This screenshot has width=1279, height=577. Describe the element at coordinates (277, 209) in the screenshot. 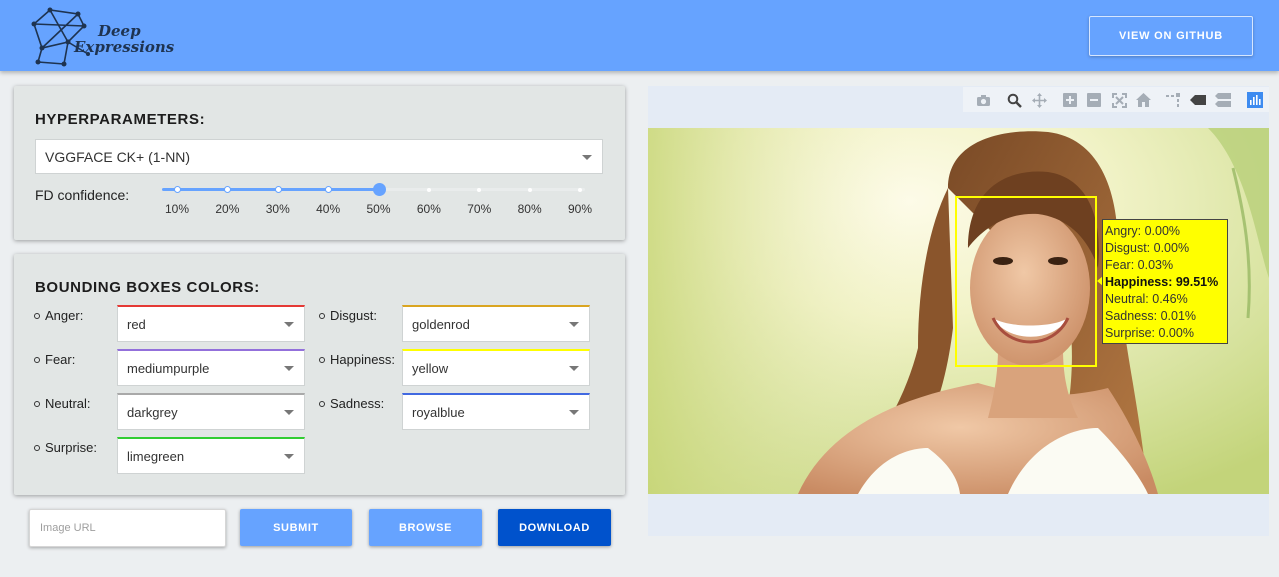

I see `slider-tick-label: 30%` at that location.